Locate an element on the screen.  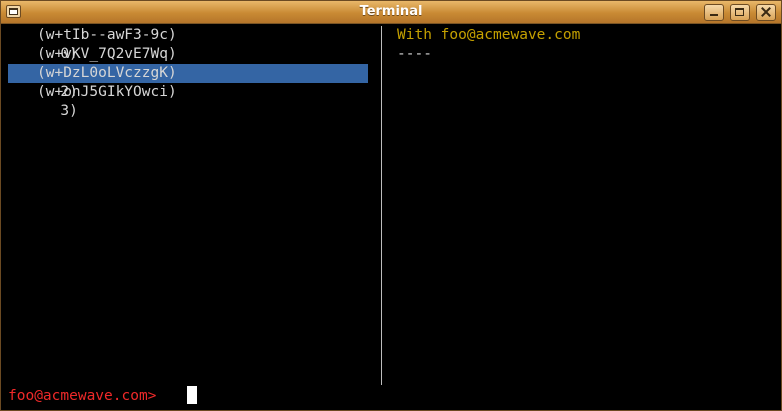
preview-title: With foo@acmewave.com is located at coordinates (489, 35).